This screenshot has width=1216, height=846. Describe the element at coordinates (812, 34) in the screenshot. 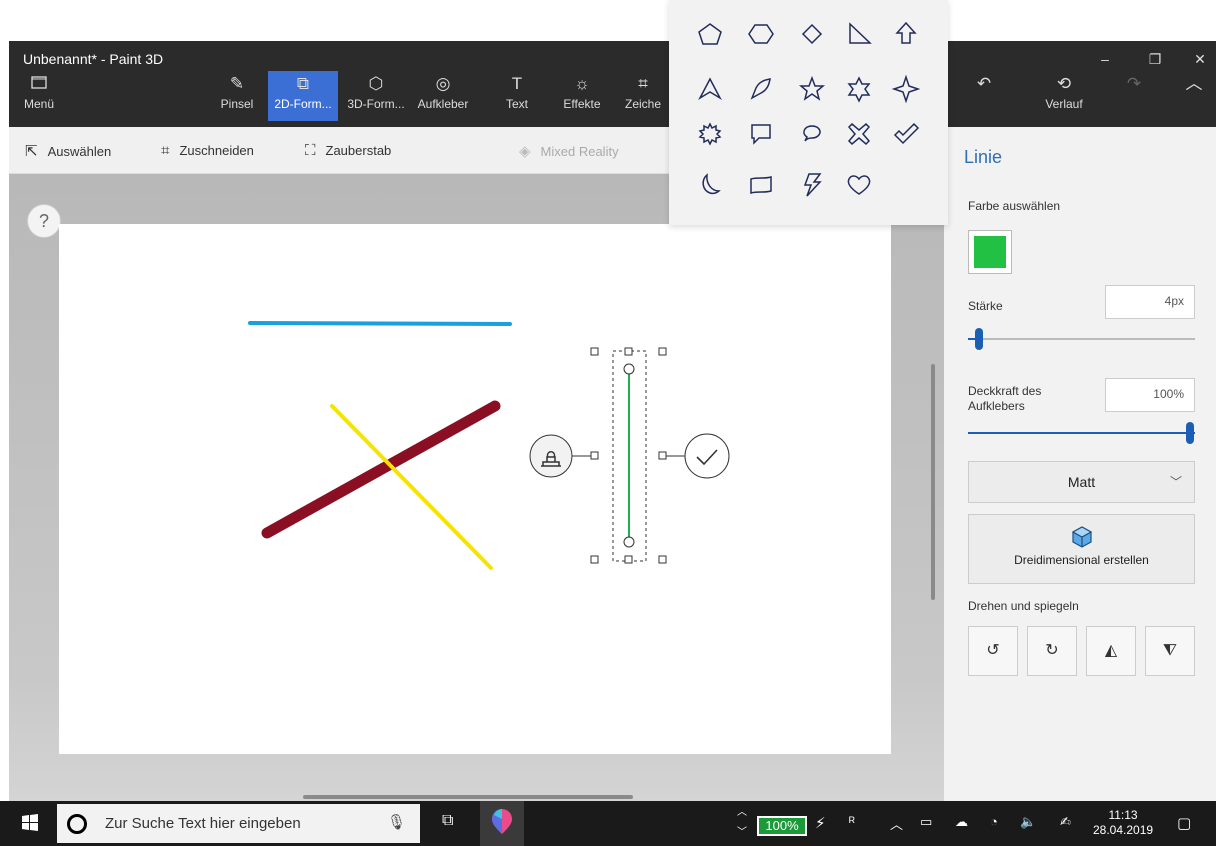

I see `diamond-shape` at that location.